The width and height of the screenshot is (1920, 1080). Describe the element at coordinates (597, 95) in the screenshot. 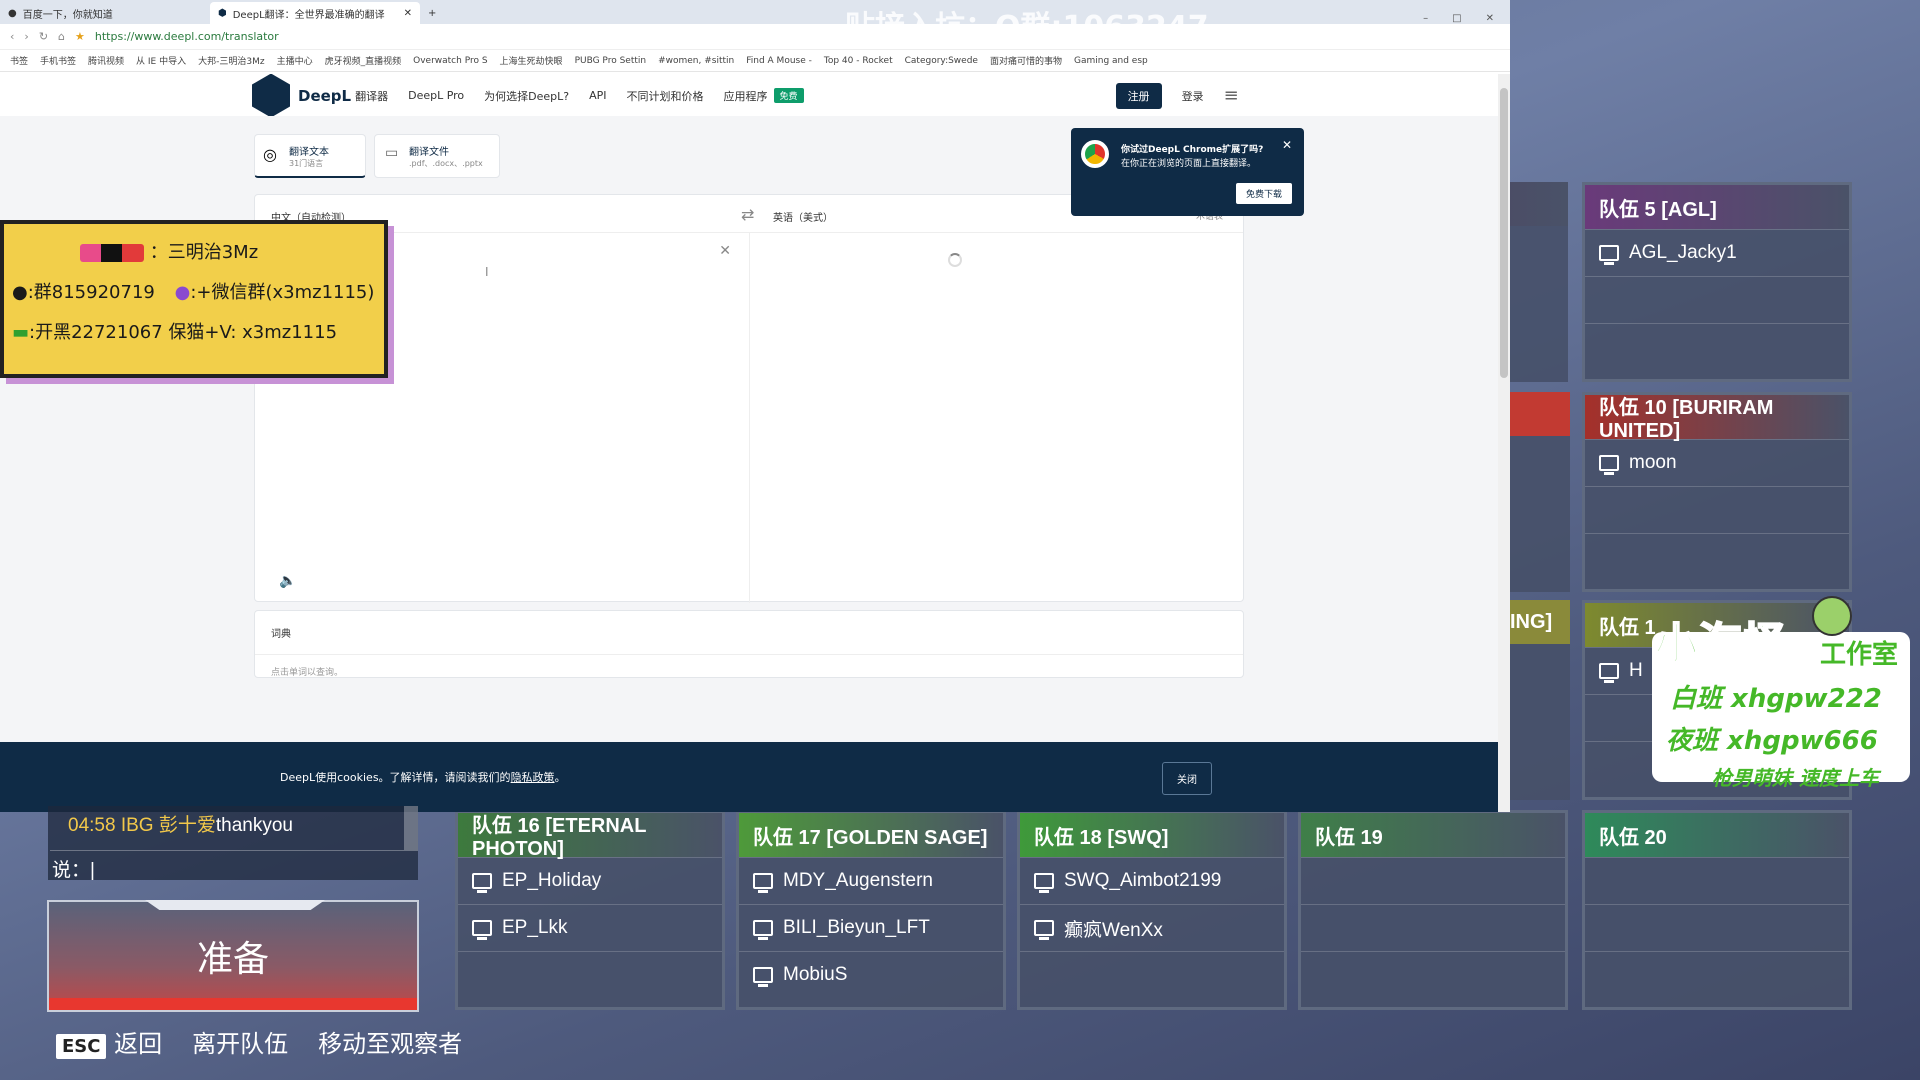

I see `nav-api: API` at that location.